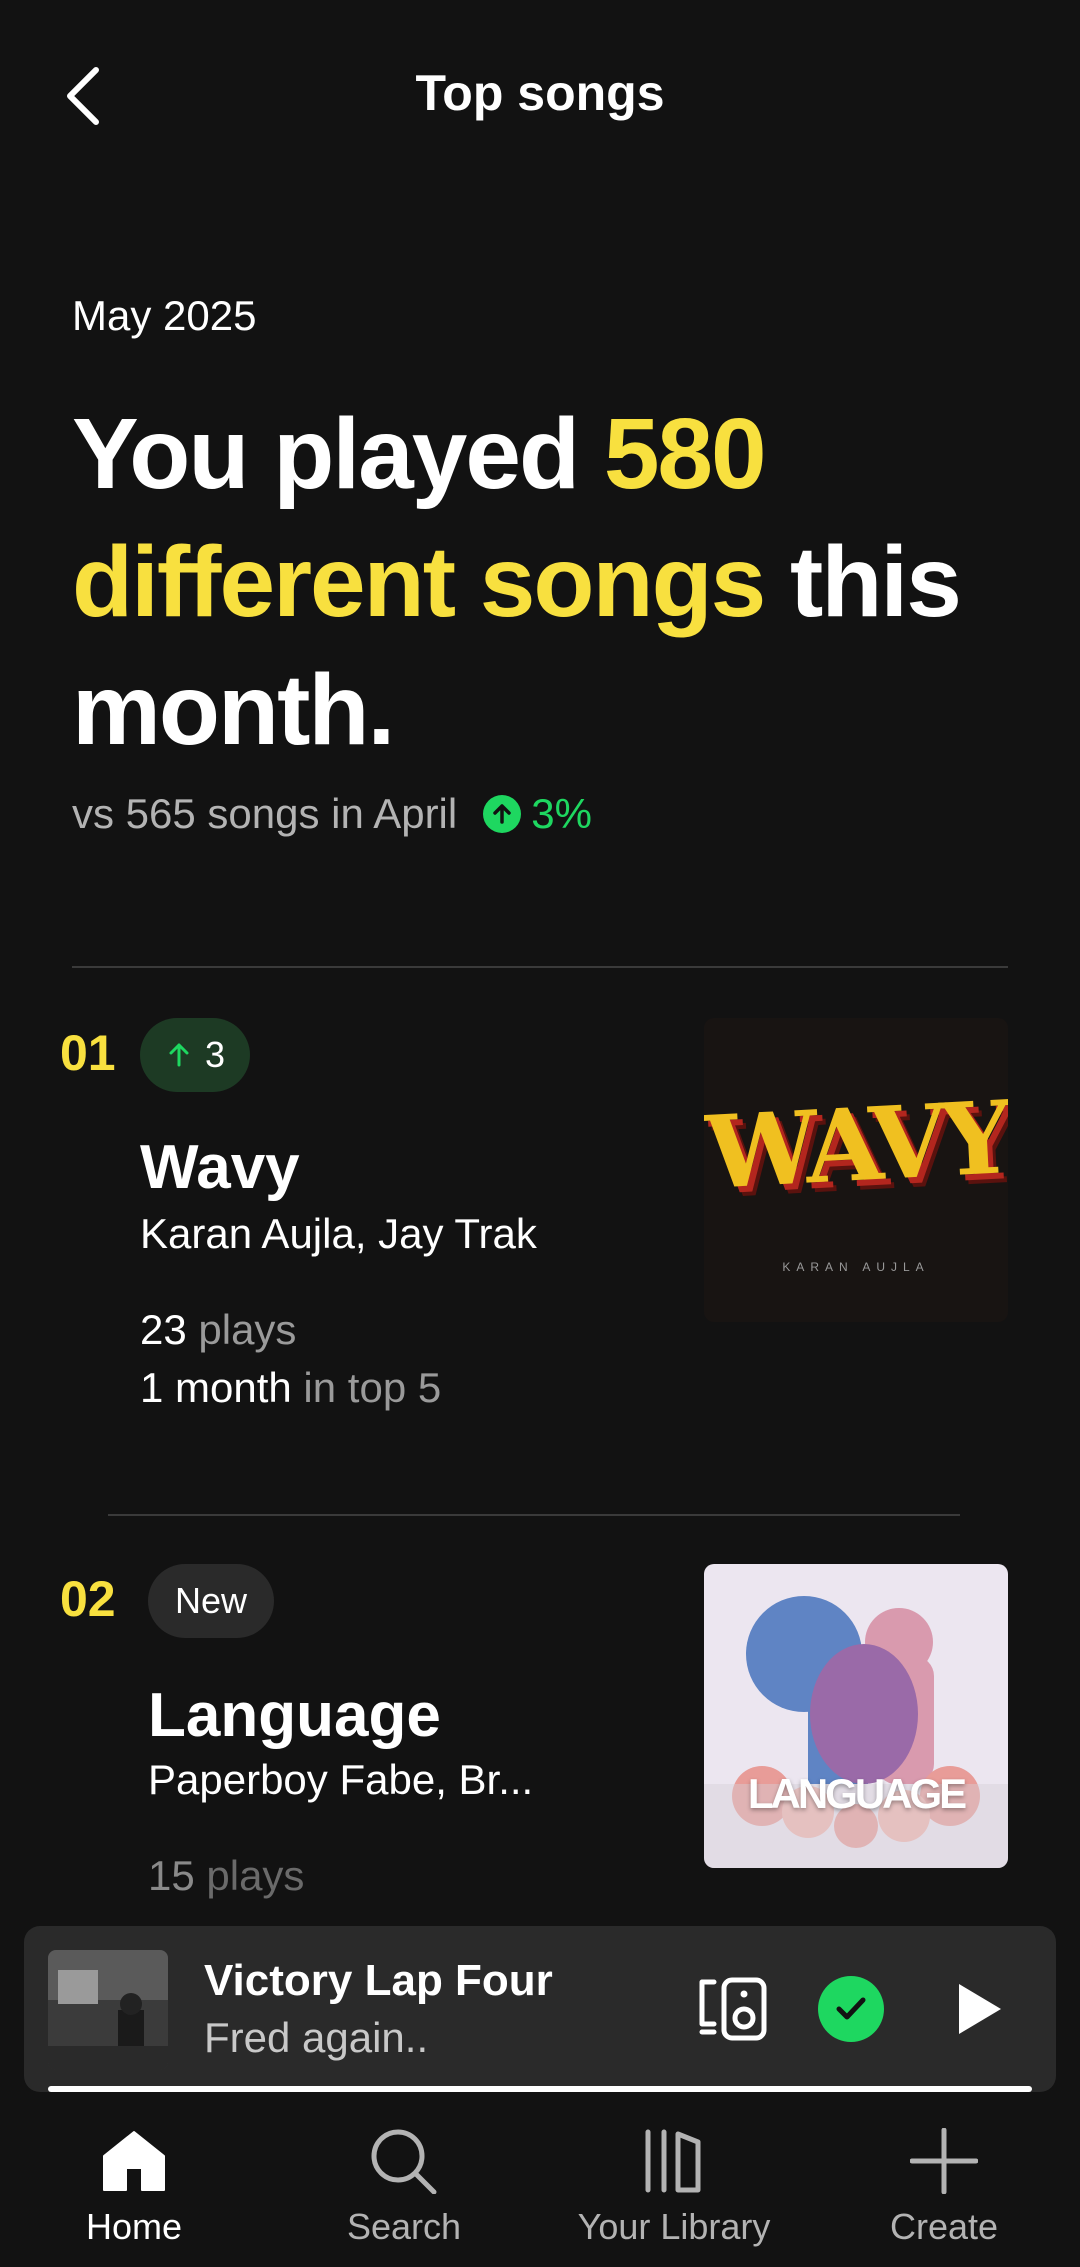  What do you see at coordinates (378, 1981) in the screenshot?
I see `now-playing-title: Victory Lap Four` at bounding box center [378, 1981].